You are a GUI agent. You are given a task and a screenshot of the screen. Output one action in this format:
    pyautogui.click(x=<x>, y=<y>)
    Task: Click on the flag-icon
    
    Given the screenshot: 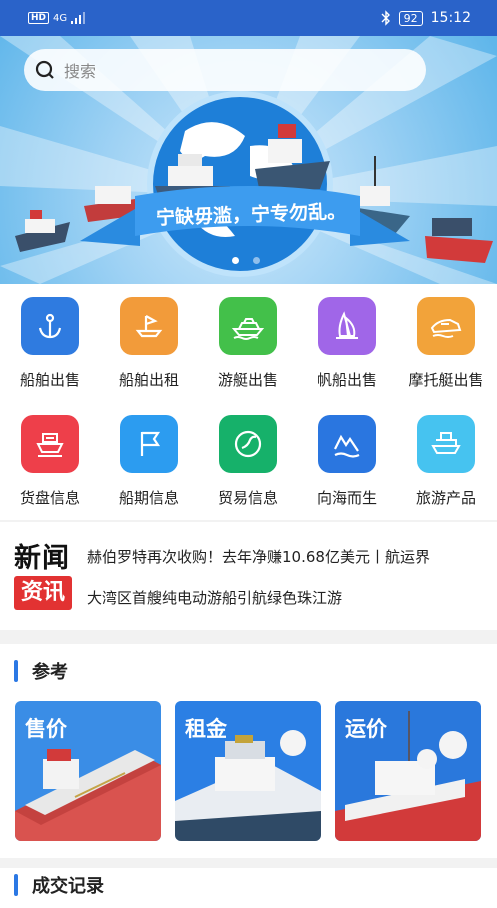 What is the action you would take?
    pyautogui.click(x=149, y=444)
    